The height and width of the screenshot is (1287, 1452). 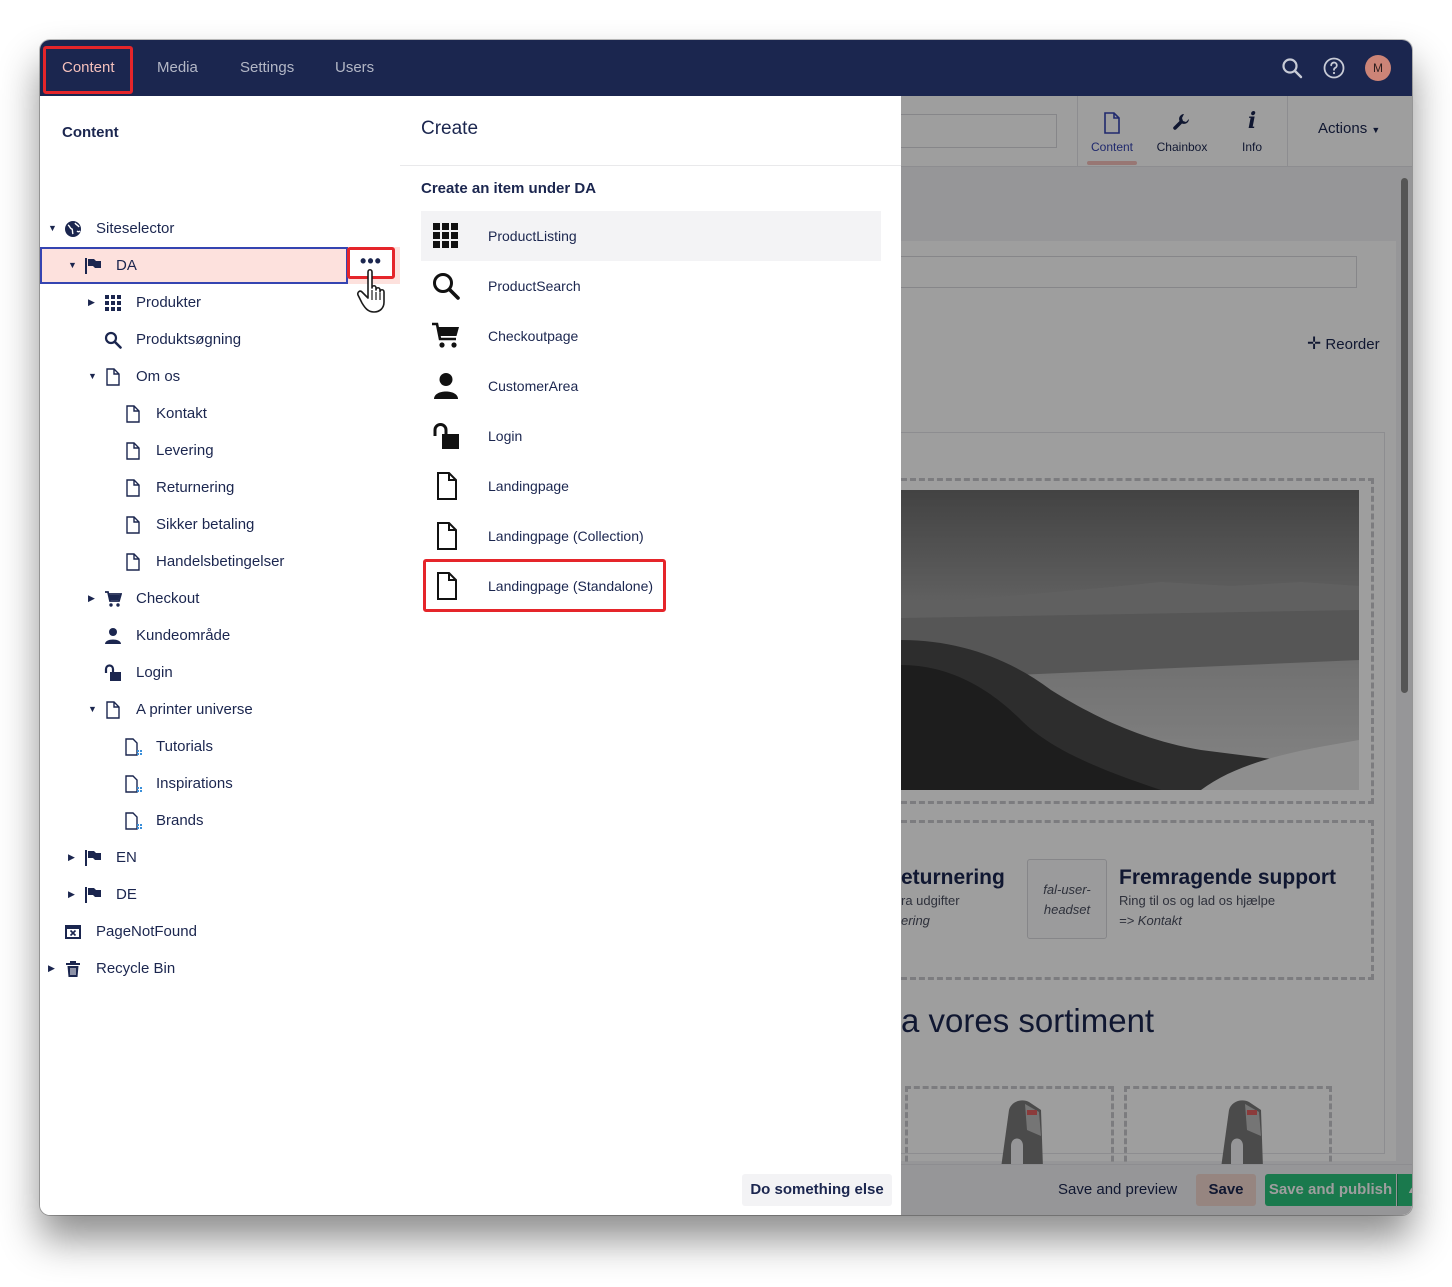 I want to click on tree-node-label: A printer universe, so click(x=194, y=709).